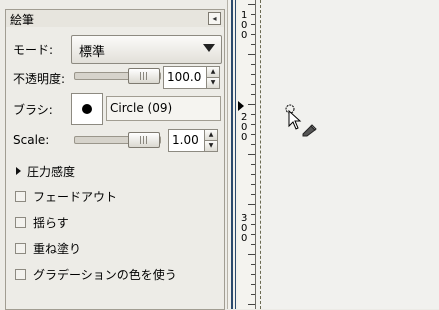 The width and height of the screenshot is (439, 310). What do you see at coordinates (115, 18) in the screenshot?
I see `panel-header: 絵筆 ◂` at bounding box center [115, 18].